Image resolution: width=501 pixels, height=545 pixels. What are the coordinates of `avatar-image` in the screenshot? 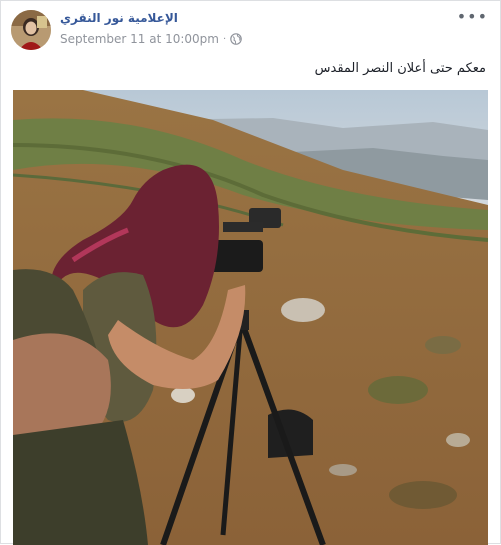 It's located at (31, 30).